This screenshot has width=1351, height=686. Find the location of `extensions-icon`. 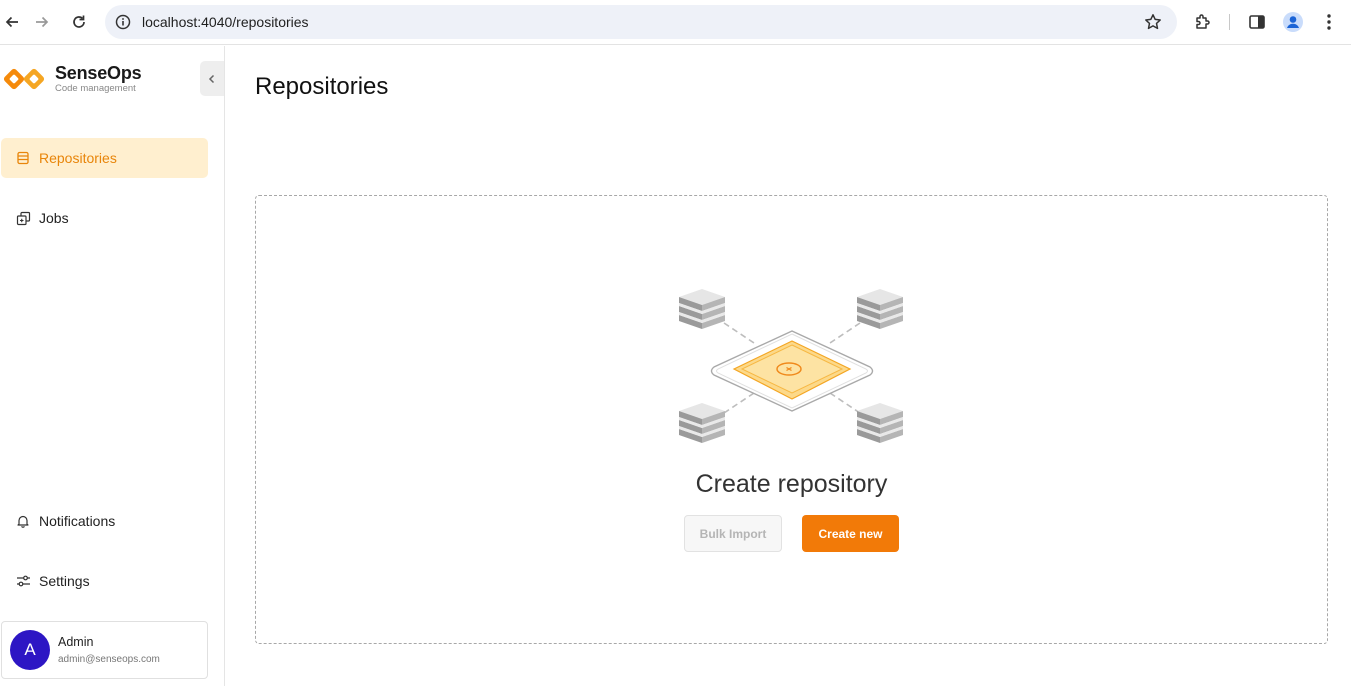

extensions-icon is located at coordinates (1203, 22).